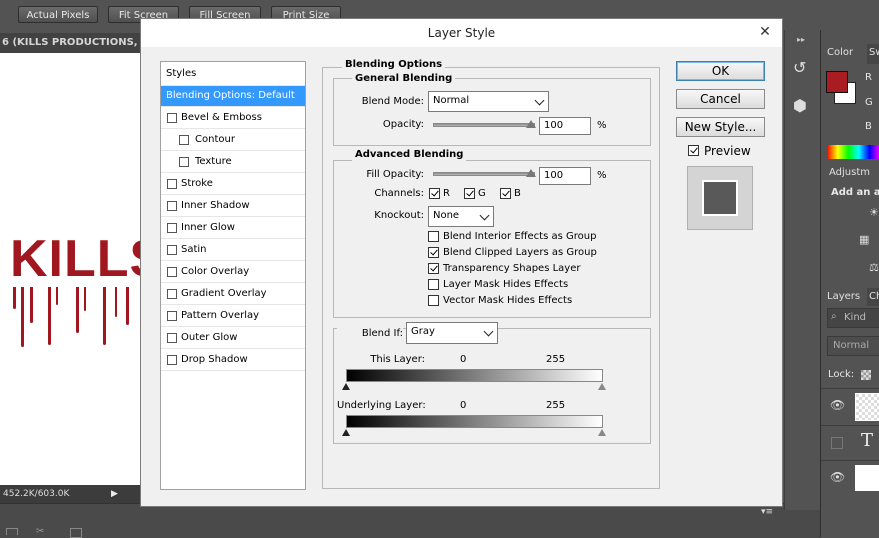 The width and height of the screenshot is (879, 538). What do you see at coordinates (233, 206) in the screenshot?
I see `style-item: Inner Shadow` at bounding box center [233, 206].